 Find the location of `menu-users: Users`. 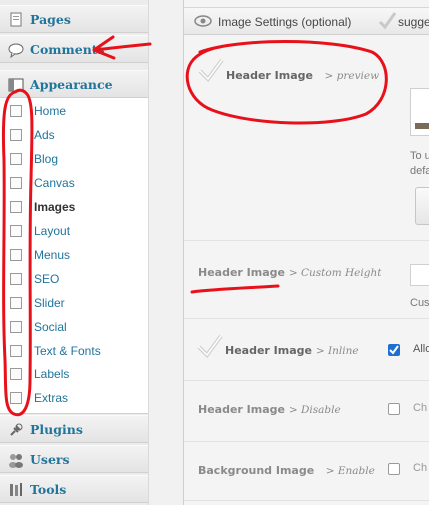

menu-users: Users is located at coordinates (74, 459).